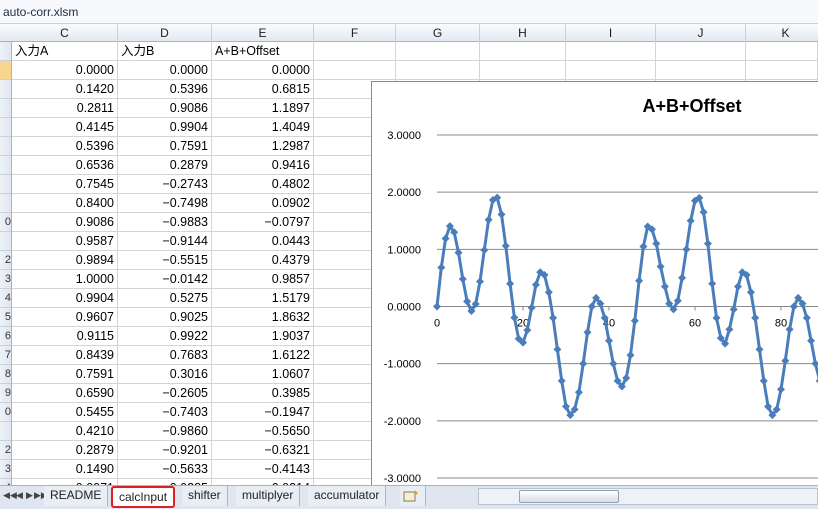  What do you see at coordinates (261, 412) in the screenshot?
I see `table-cell: −0.1947` at bounding box center [261, 412].